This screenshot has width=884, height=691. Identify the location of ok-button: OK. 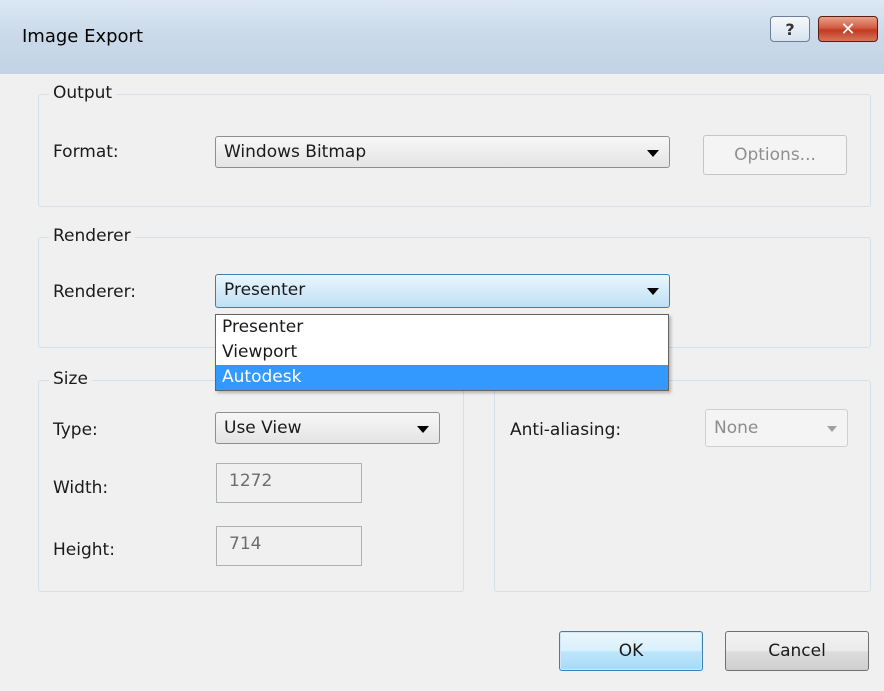
(631, 651).